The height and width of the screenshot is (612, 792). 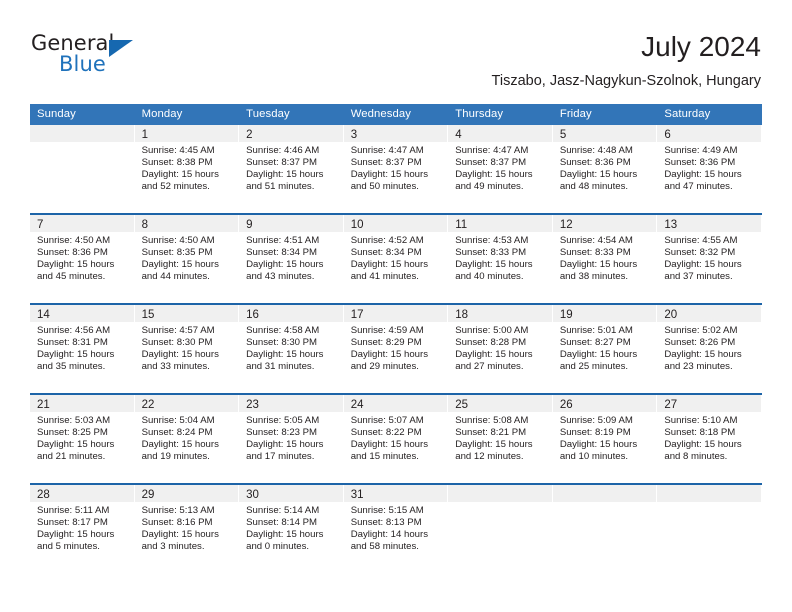 I want to click on daylight-text-line2: and 40 minutes., so click(x=489, y=277).